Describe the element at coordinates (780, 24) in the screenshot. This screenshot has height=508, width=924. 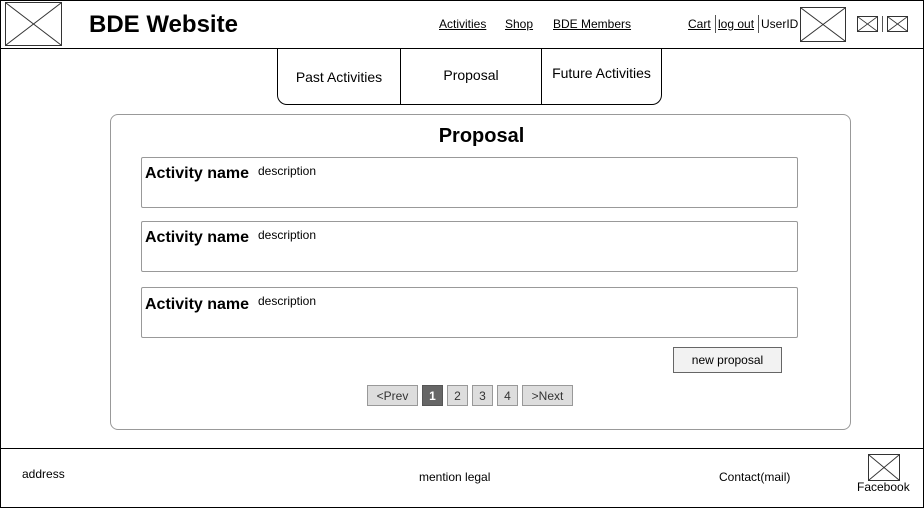
I see `user-id-label: UserID` at that location.